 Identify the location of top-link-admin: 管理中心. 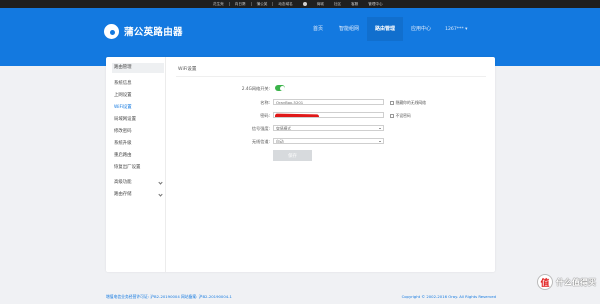
(375, 4).